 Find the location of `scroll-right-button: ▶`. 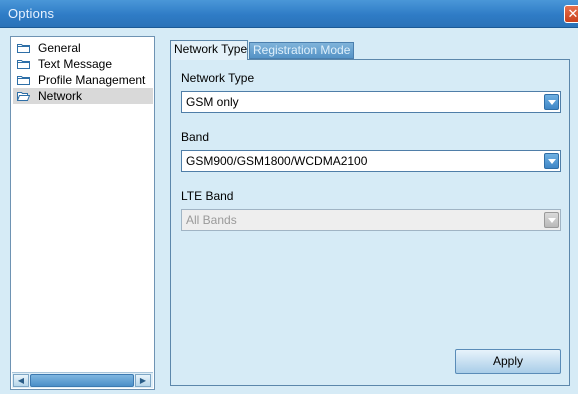

scroll-right-button: ▶ is located at coordinates (143, 380).